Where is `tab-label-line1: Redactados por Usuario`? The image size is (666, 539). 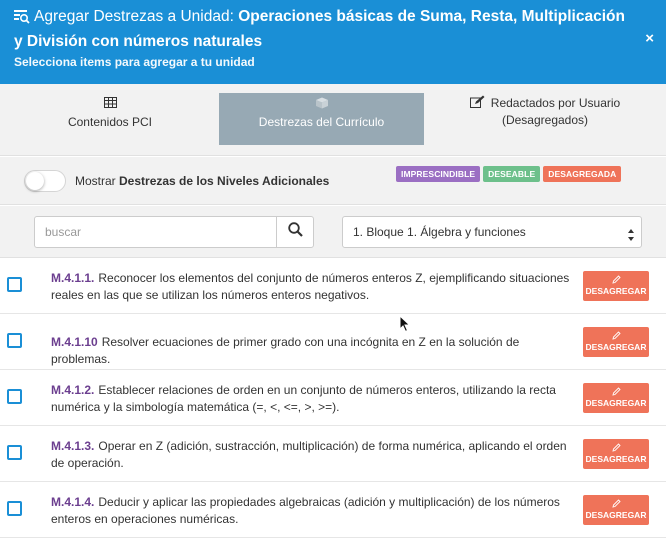
tab-label-line1: Redactados por Usuario is located at coordinates (555, 103).